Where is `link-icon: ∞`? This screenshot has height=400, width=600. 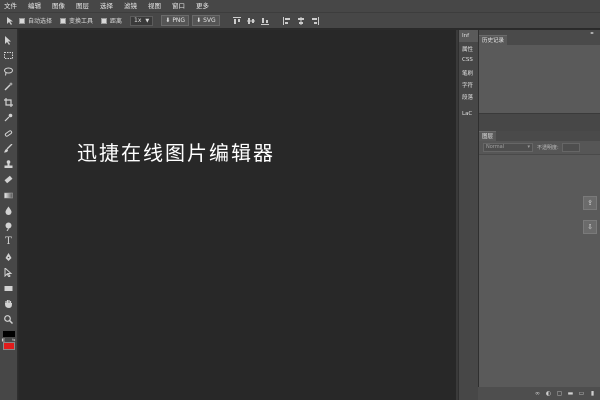 link-icon: ∞ is located at coordinates (537, 393).